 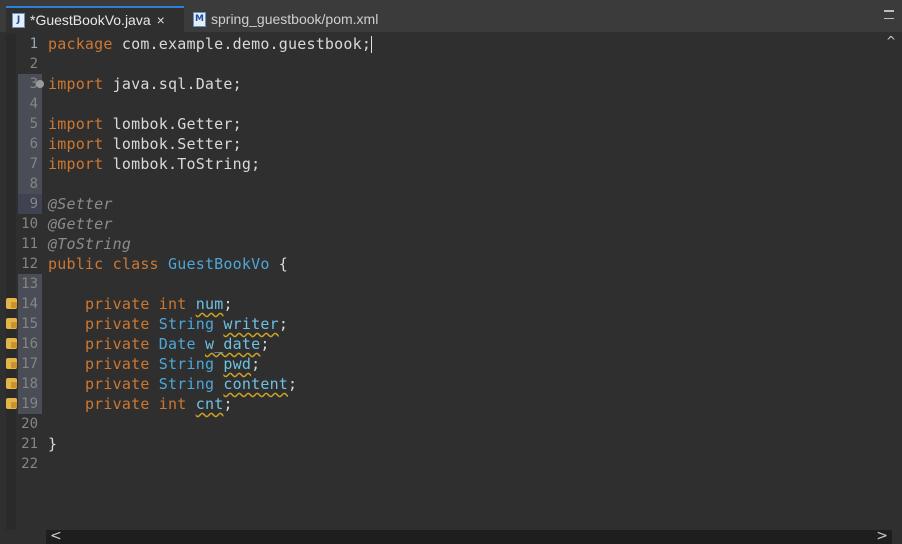 What do you see at coordinates (33, 84) in the screenshot?
I see `line-number: 3` at bounding box center [33, 84].